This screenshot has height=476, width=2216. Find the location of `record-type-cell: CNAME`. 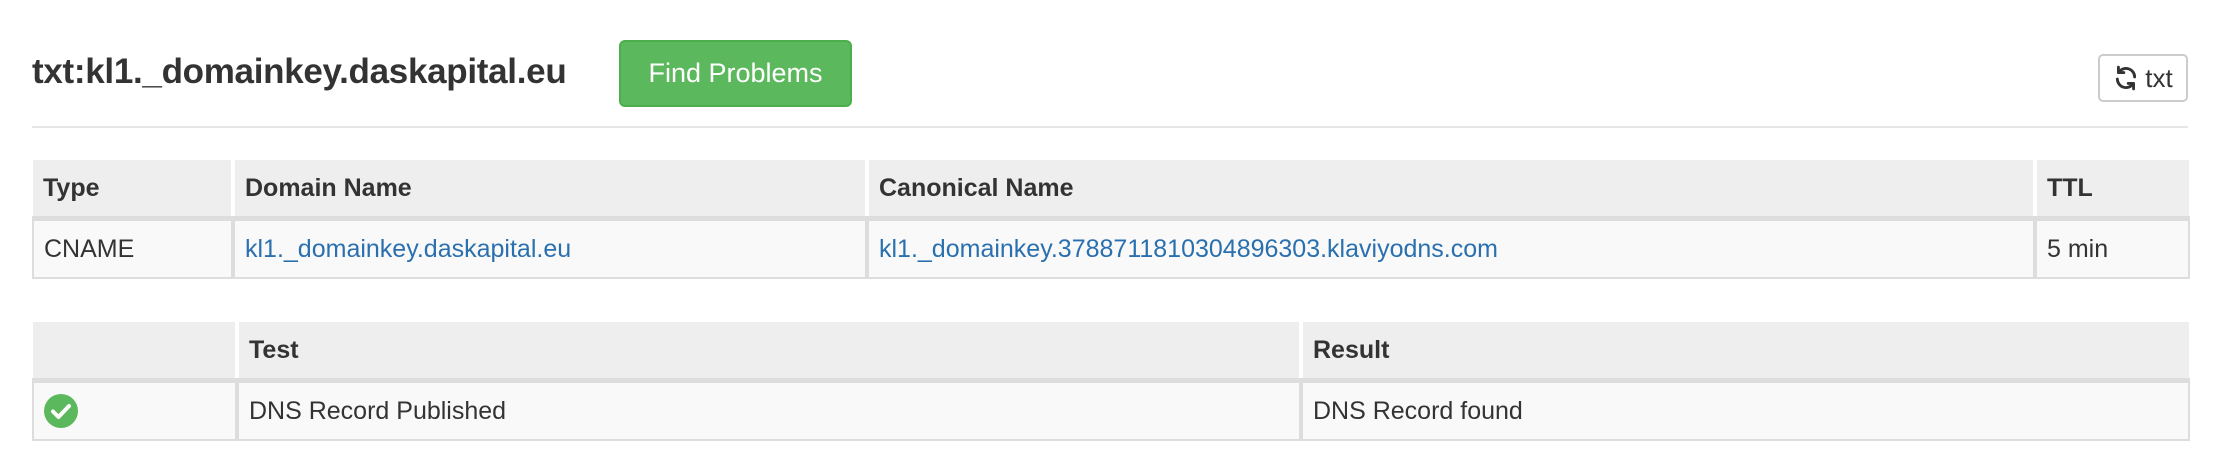

record-type-cell: CNAME is located at coordinates (132, 248).